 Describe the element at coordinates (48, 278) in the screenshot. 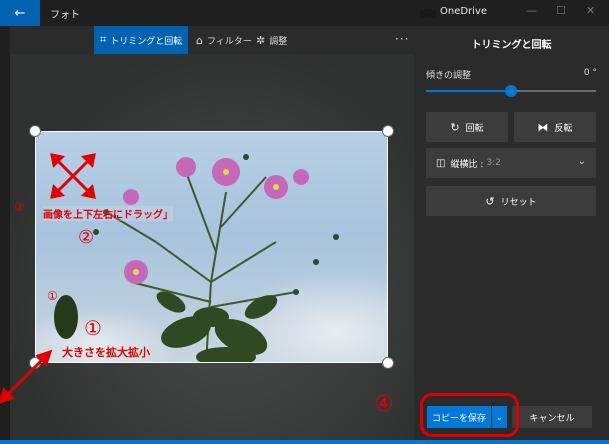

I see `annotation-arrows` at that location.